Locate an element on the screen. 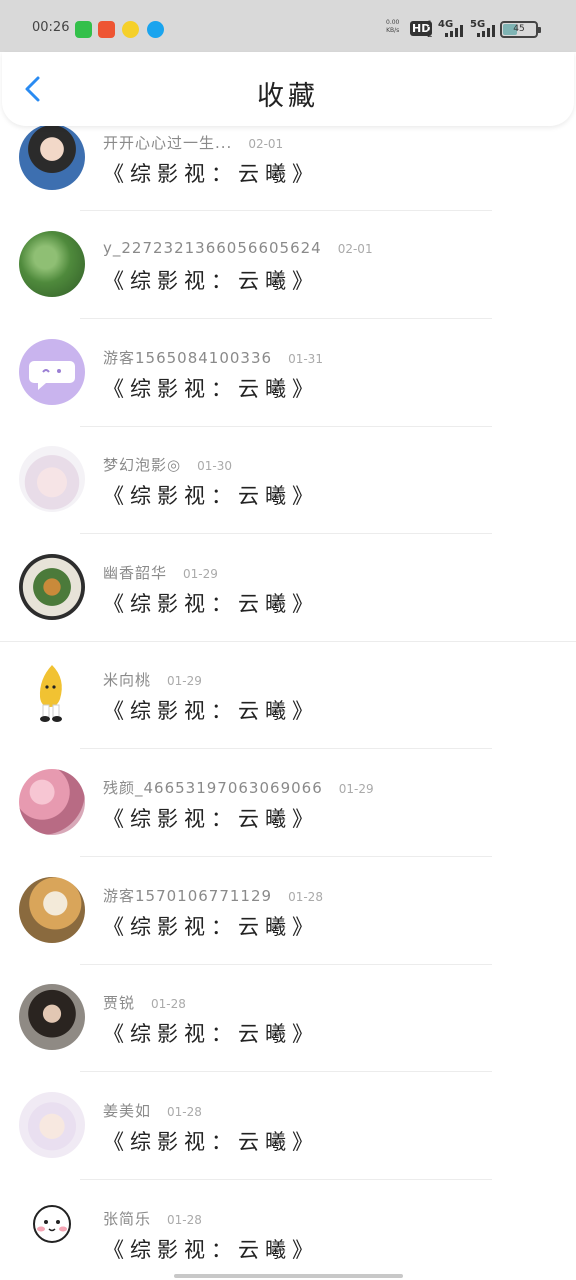 Image resolution: width=576 pixels, height=1280 pixels. list-item: 贾锐 01-28 《综影视：云曦》 is located at coordinates (288, 1038).